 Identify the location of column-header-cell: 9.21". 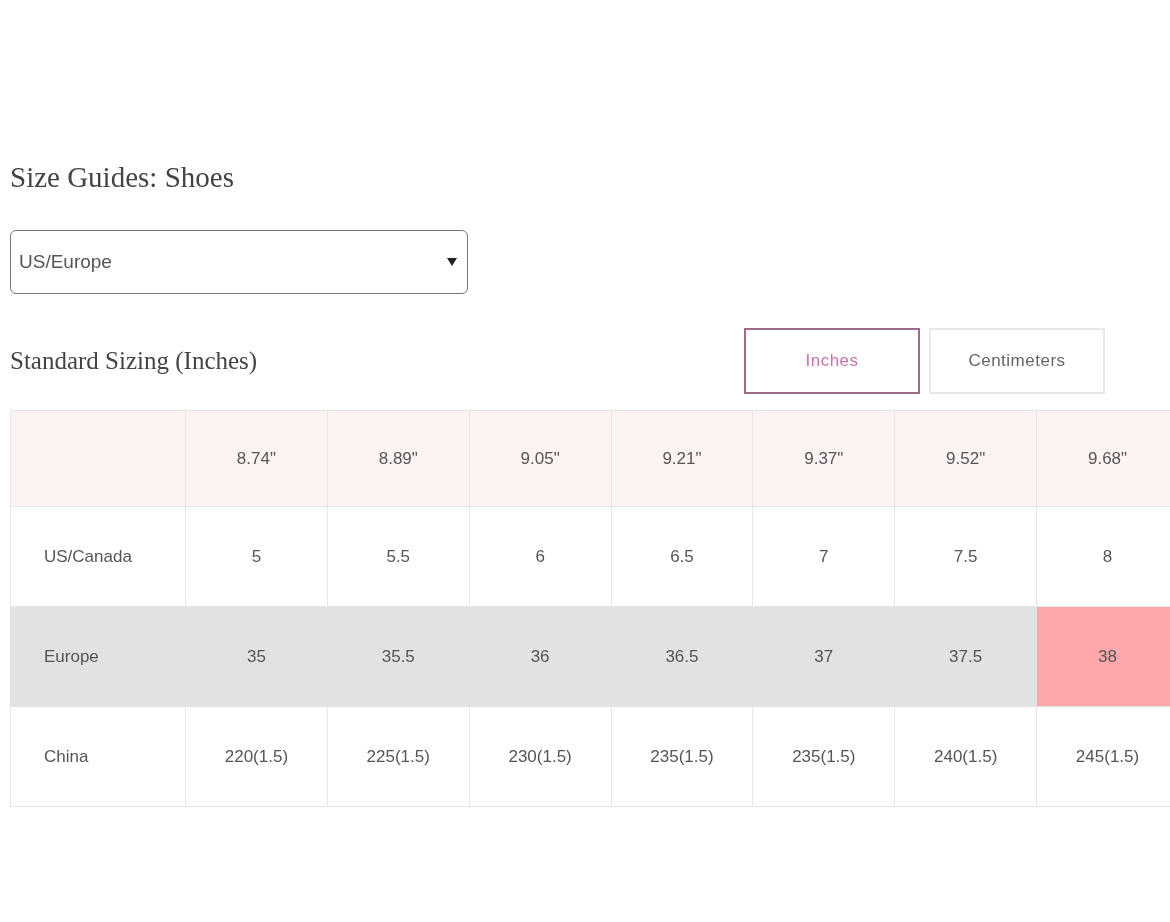
(682, 458).